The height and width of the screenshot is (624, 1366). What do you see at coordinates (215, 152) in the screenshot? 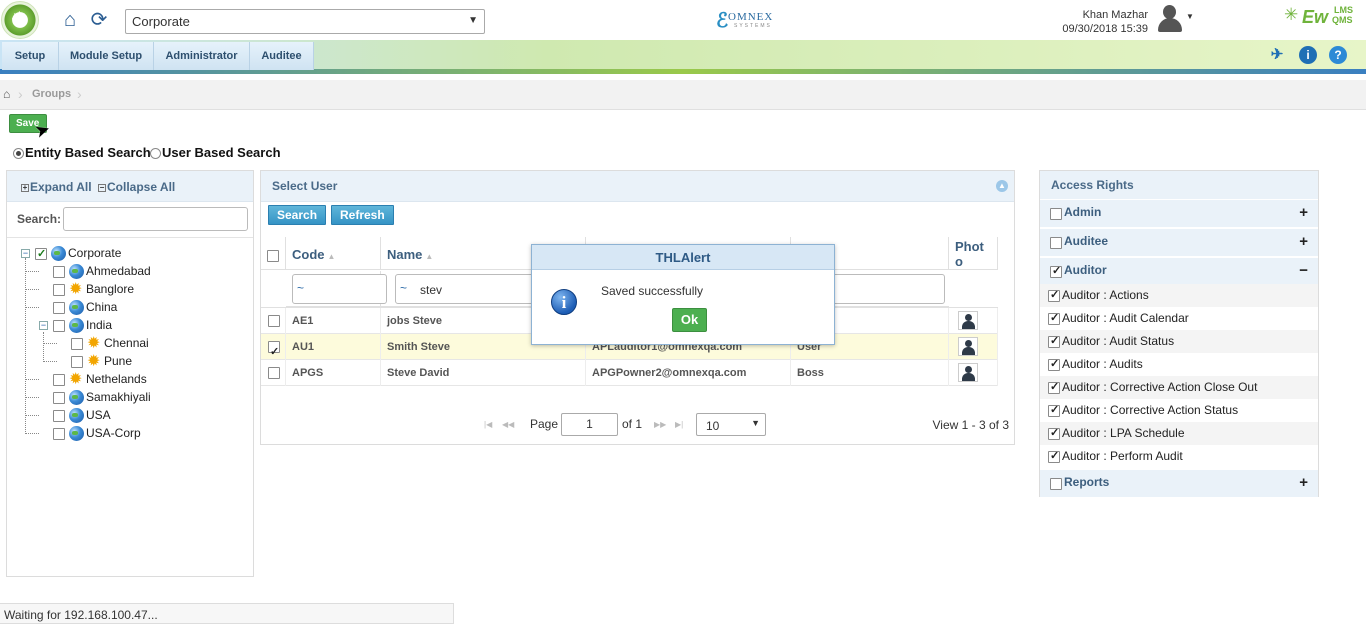
I see `user-based-search-option: User Based Search` at bounding box center [215, 152].